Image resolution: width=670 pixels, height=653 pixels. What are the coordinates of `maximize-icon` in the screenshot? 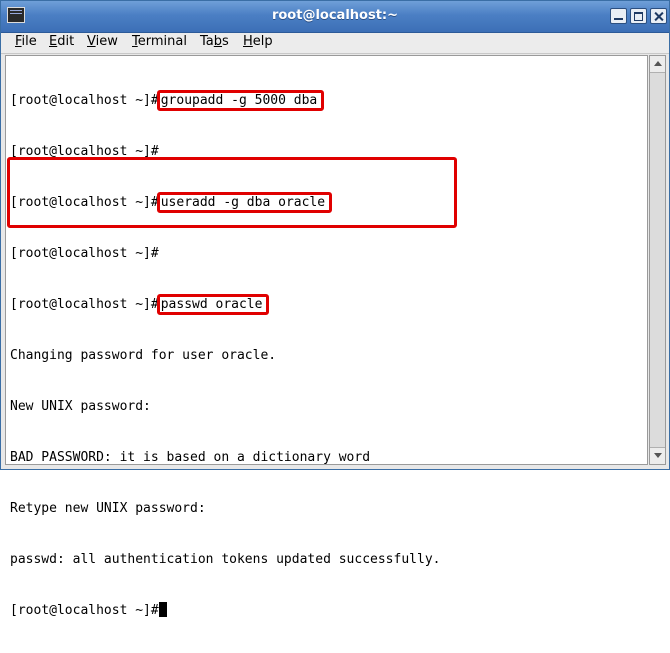 It's located at (638, 16).